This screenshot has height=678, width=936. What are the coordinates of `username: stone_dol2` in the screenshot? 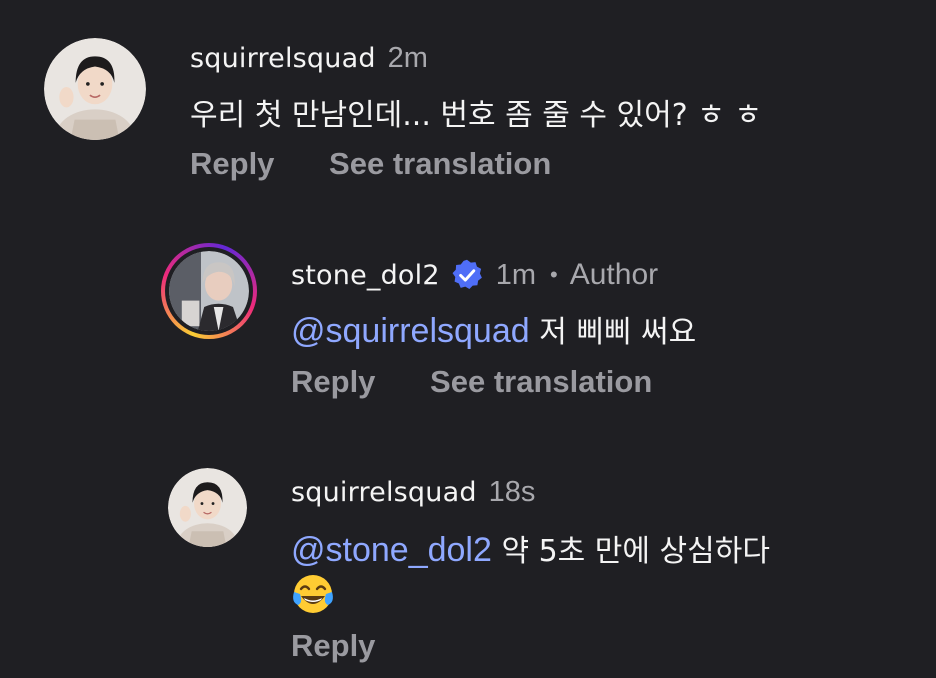 It's located at (365, 275).